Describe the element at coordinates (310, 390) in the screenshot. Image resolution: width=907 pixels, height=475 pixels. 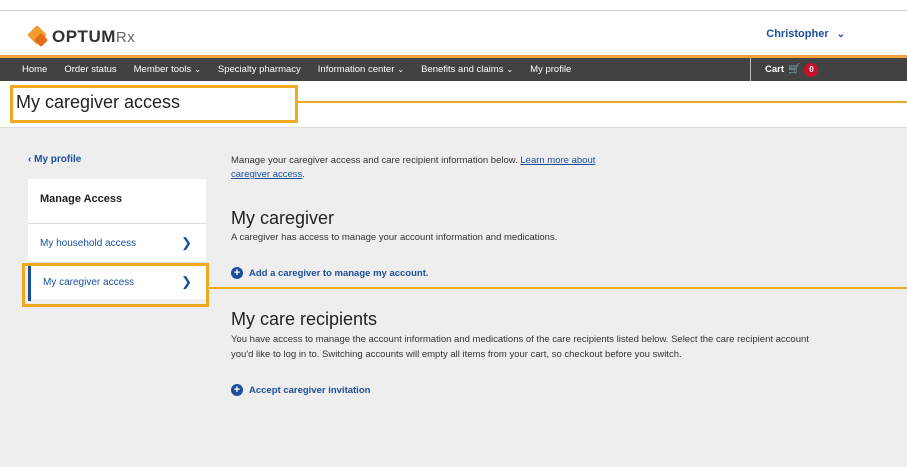
I see `accept-invitation-label: Accept caregiver invitation` at that location.